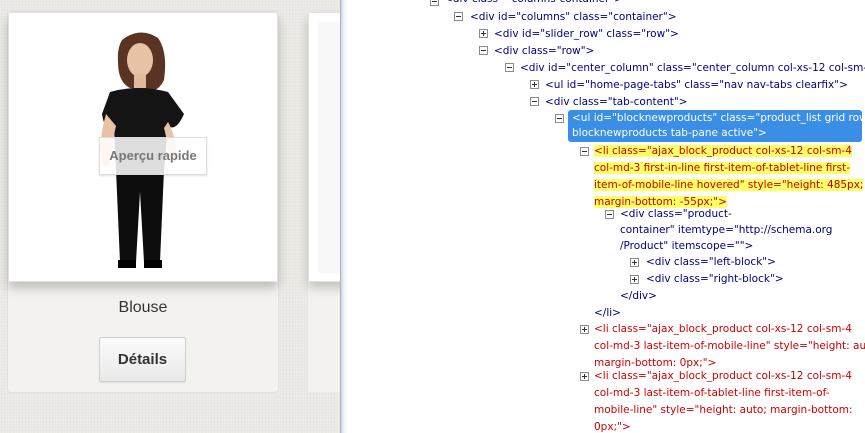 The image size is (865, 433). What do you see at coordinates (715, 279) in the screenshot?
I see `tree-node-right-block: <div class="right-block">` at bounding box center [715, 279].